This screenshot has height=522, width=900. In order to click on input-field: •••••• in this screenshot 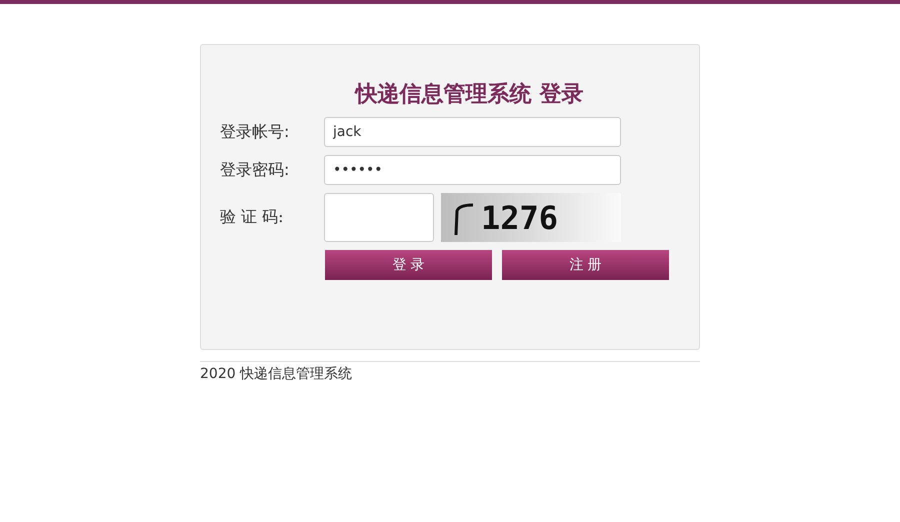, I will do `click(472, 170)`.